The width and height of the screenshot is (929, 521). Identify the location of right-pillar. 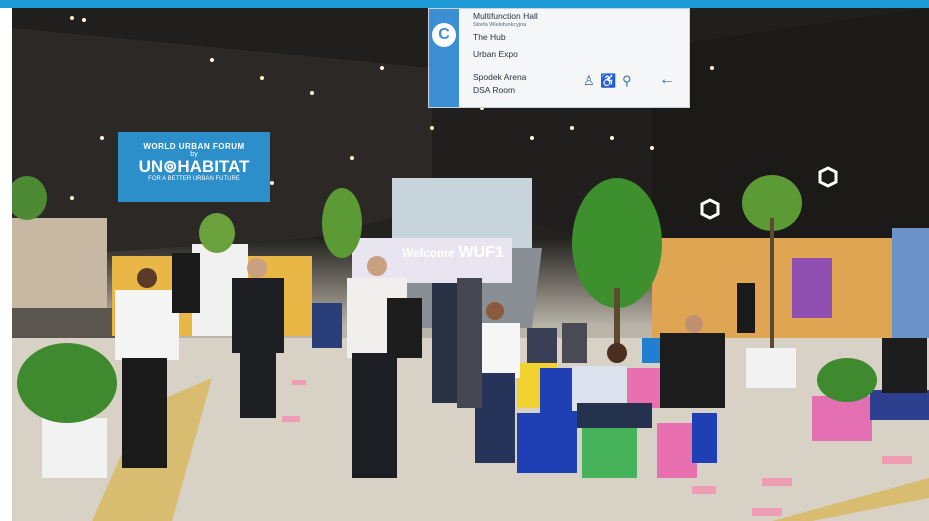
(910, 283).